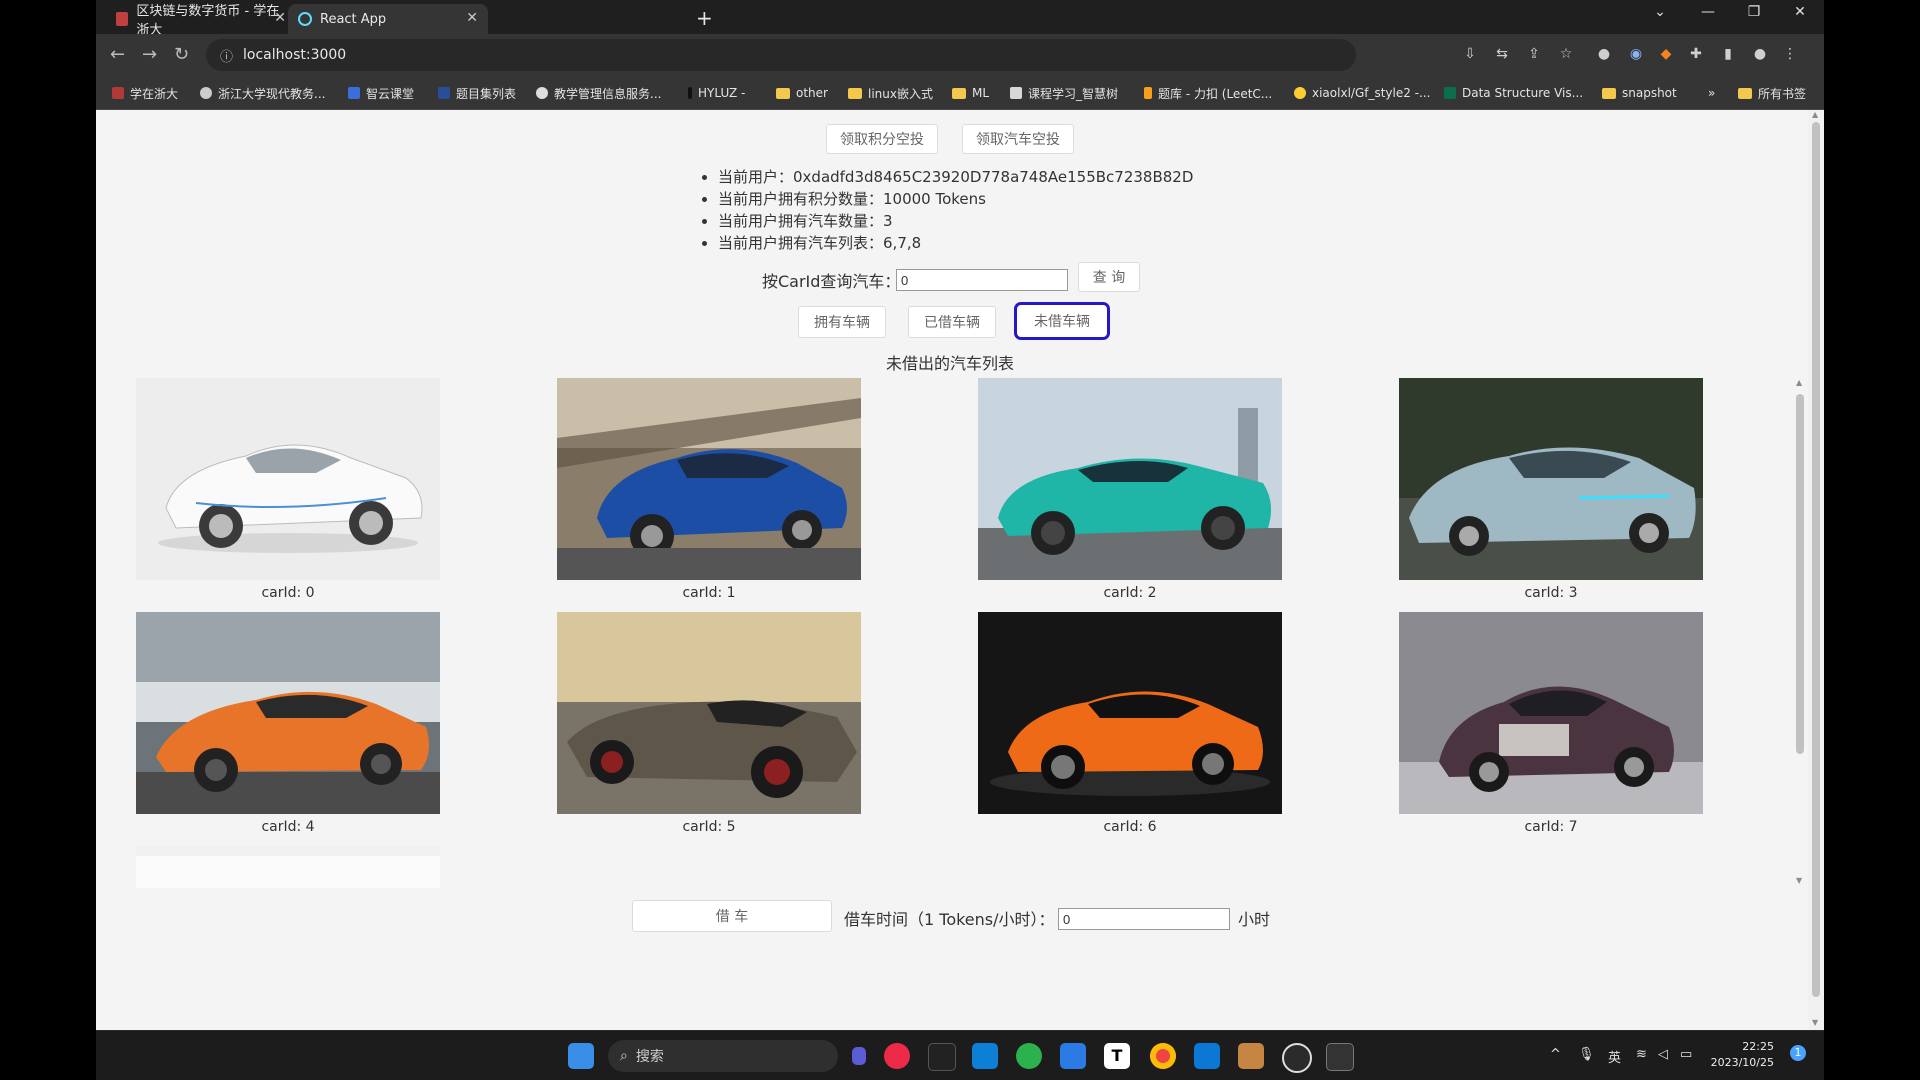 This screenshot has height=1080, width=1920. I want to click on car-card: carId: 6, so click(1130, 723).